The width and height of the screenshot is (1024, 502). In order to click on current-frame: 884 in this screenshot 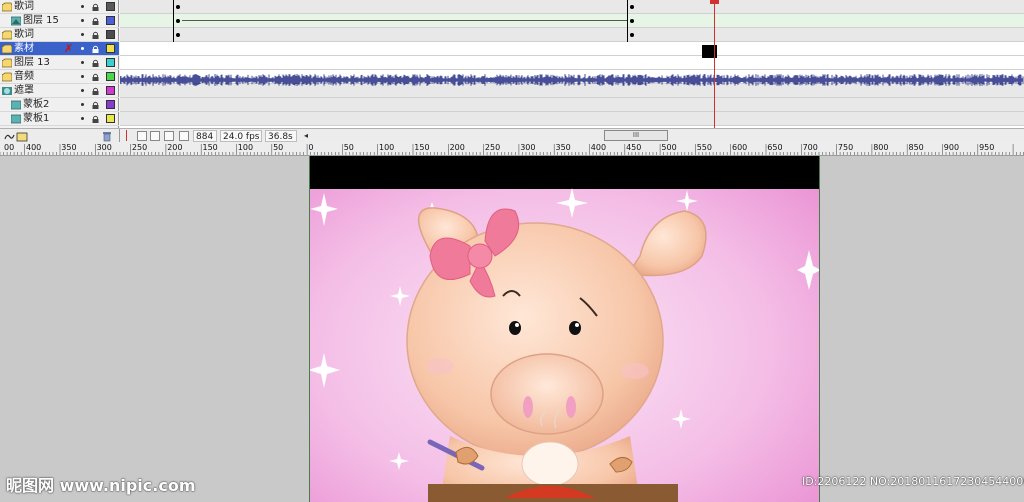, I will do `click(205, 136)`.